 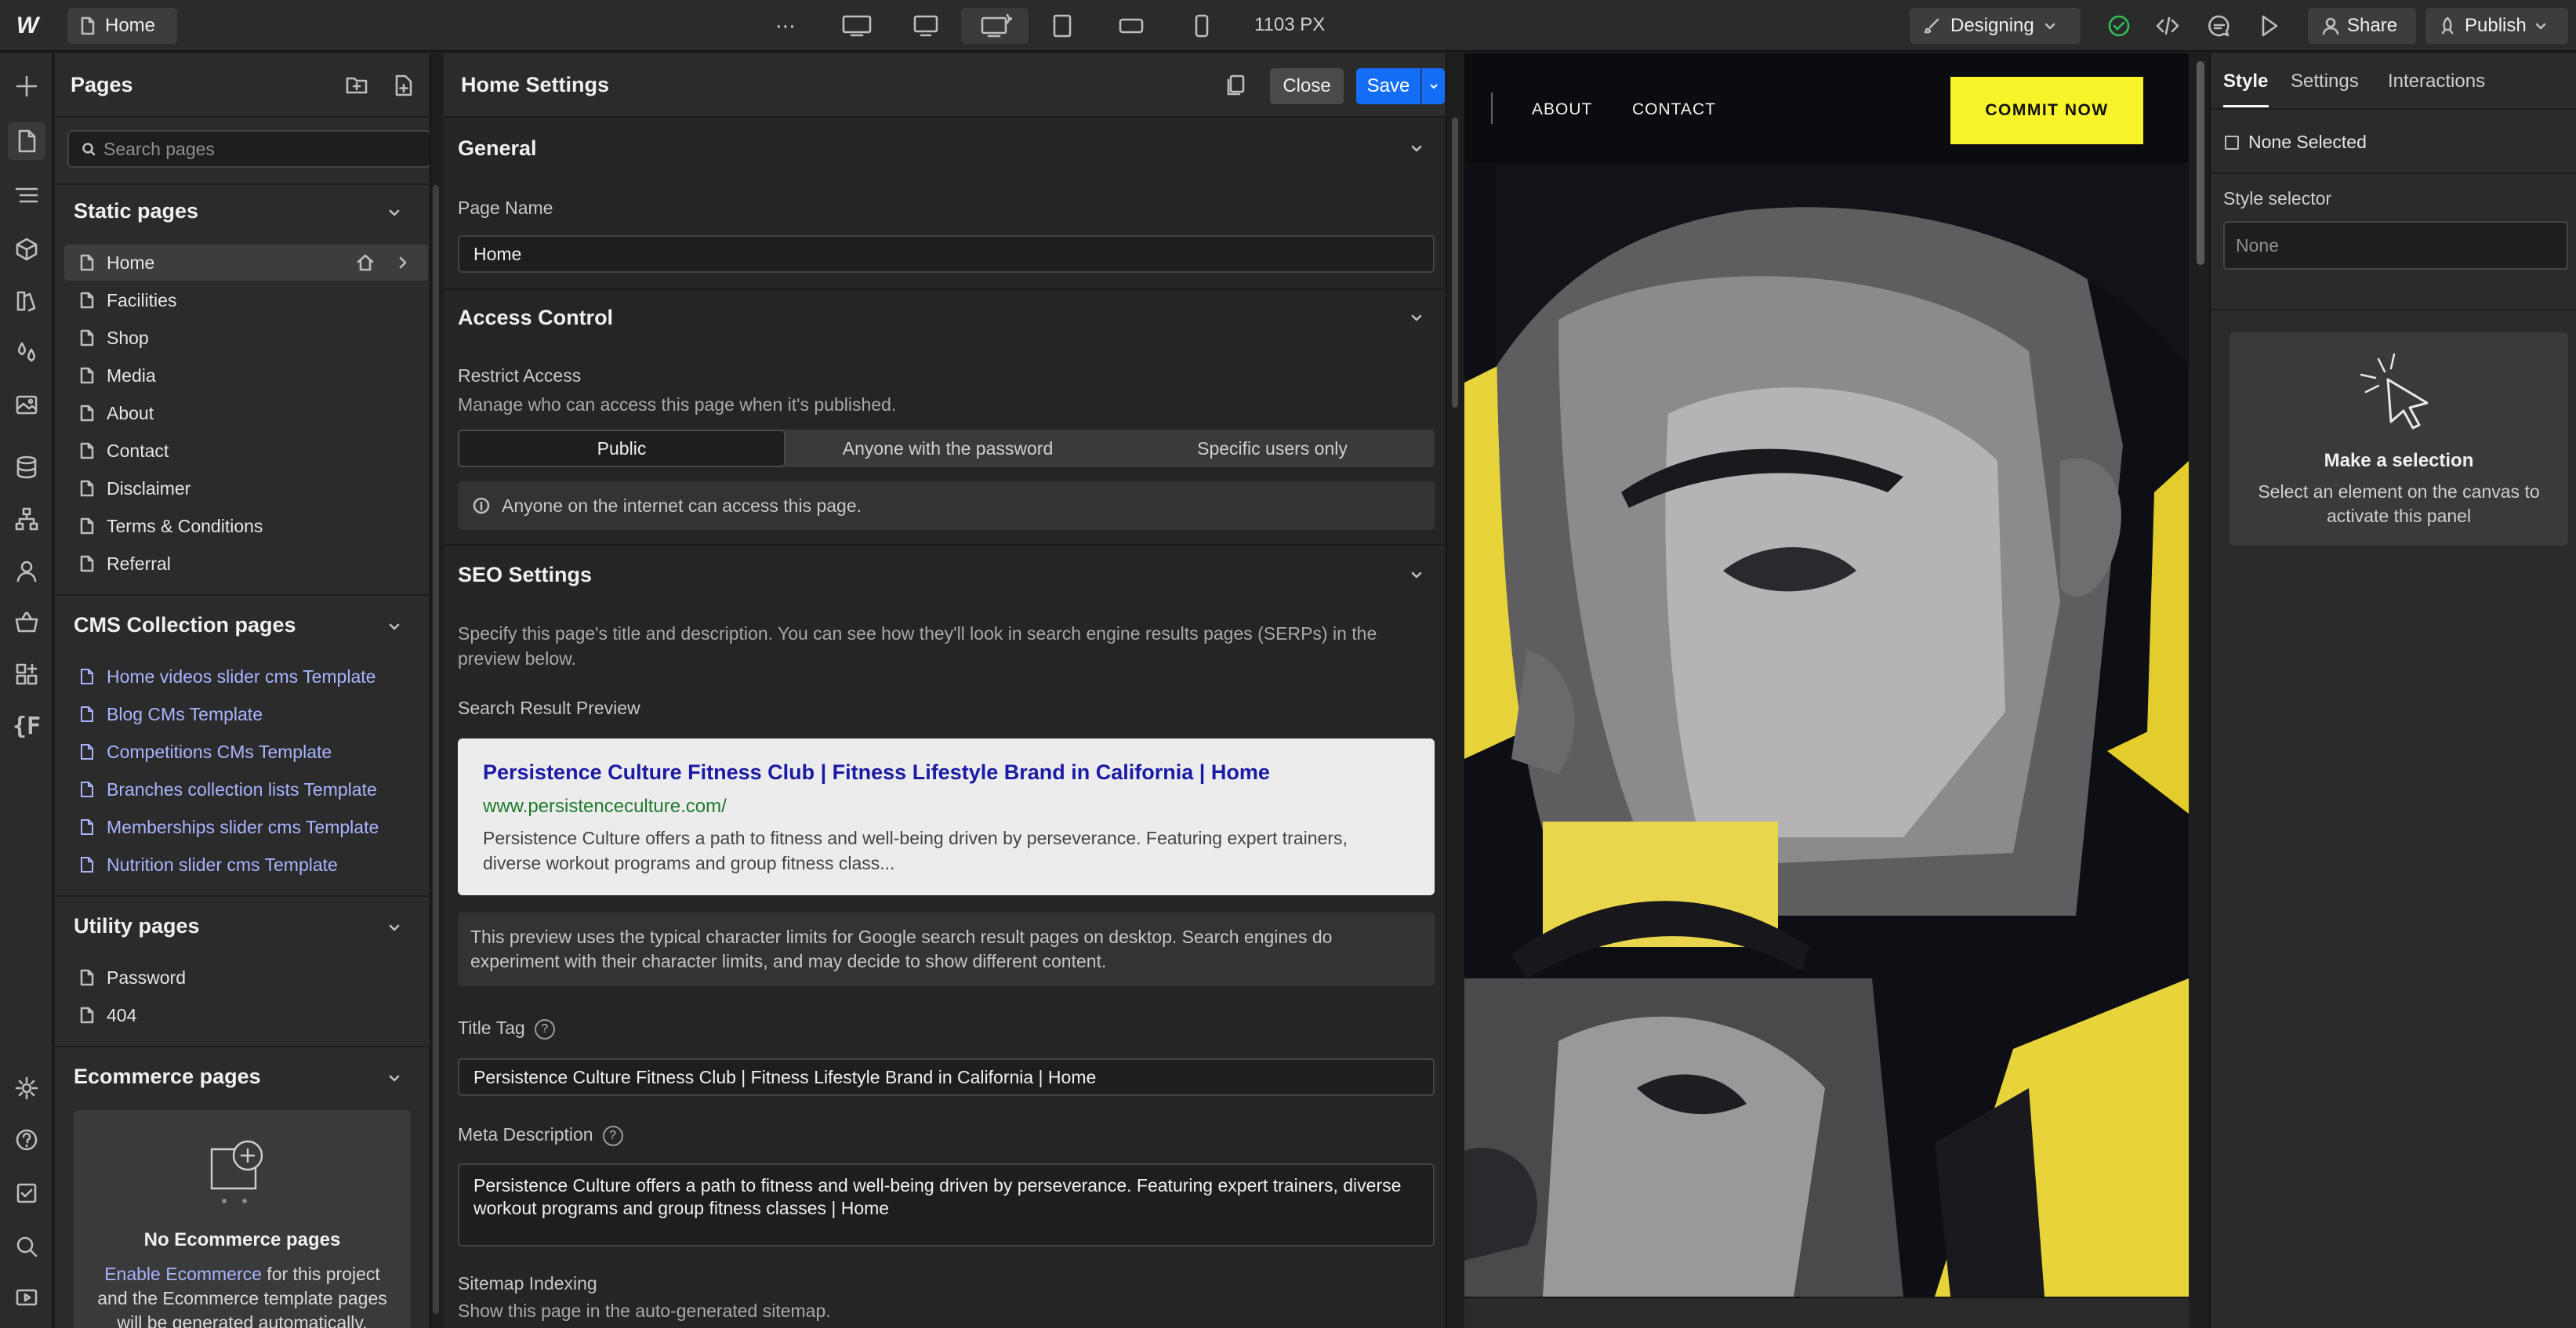 What do you see at coordinates (995, 26) in the screenshot?
I see `breakpoint-base-icon` at bounding box center [995, 26].